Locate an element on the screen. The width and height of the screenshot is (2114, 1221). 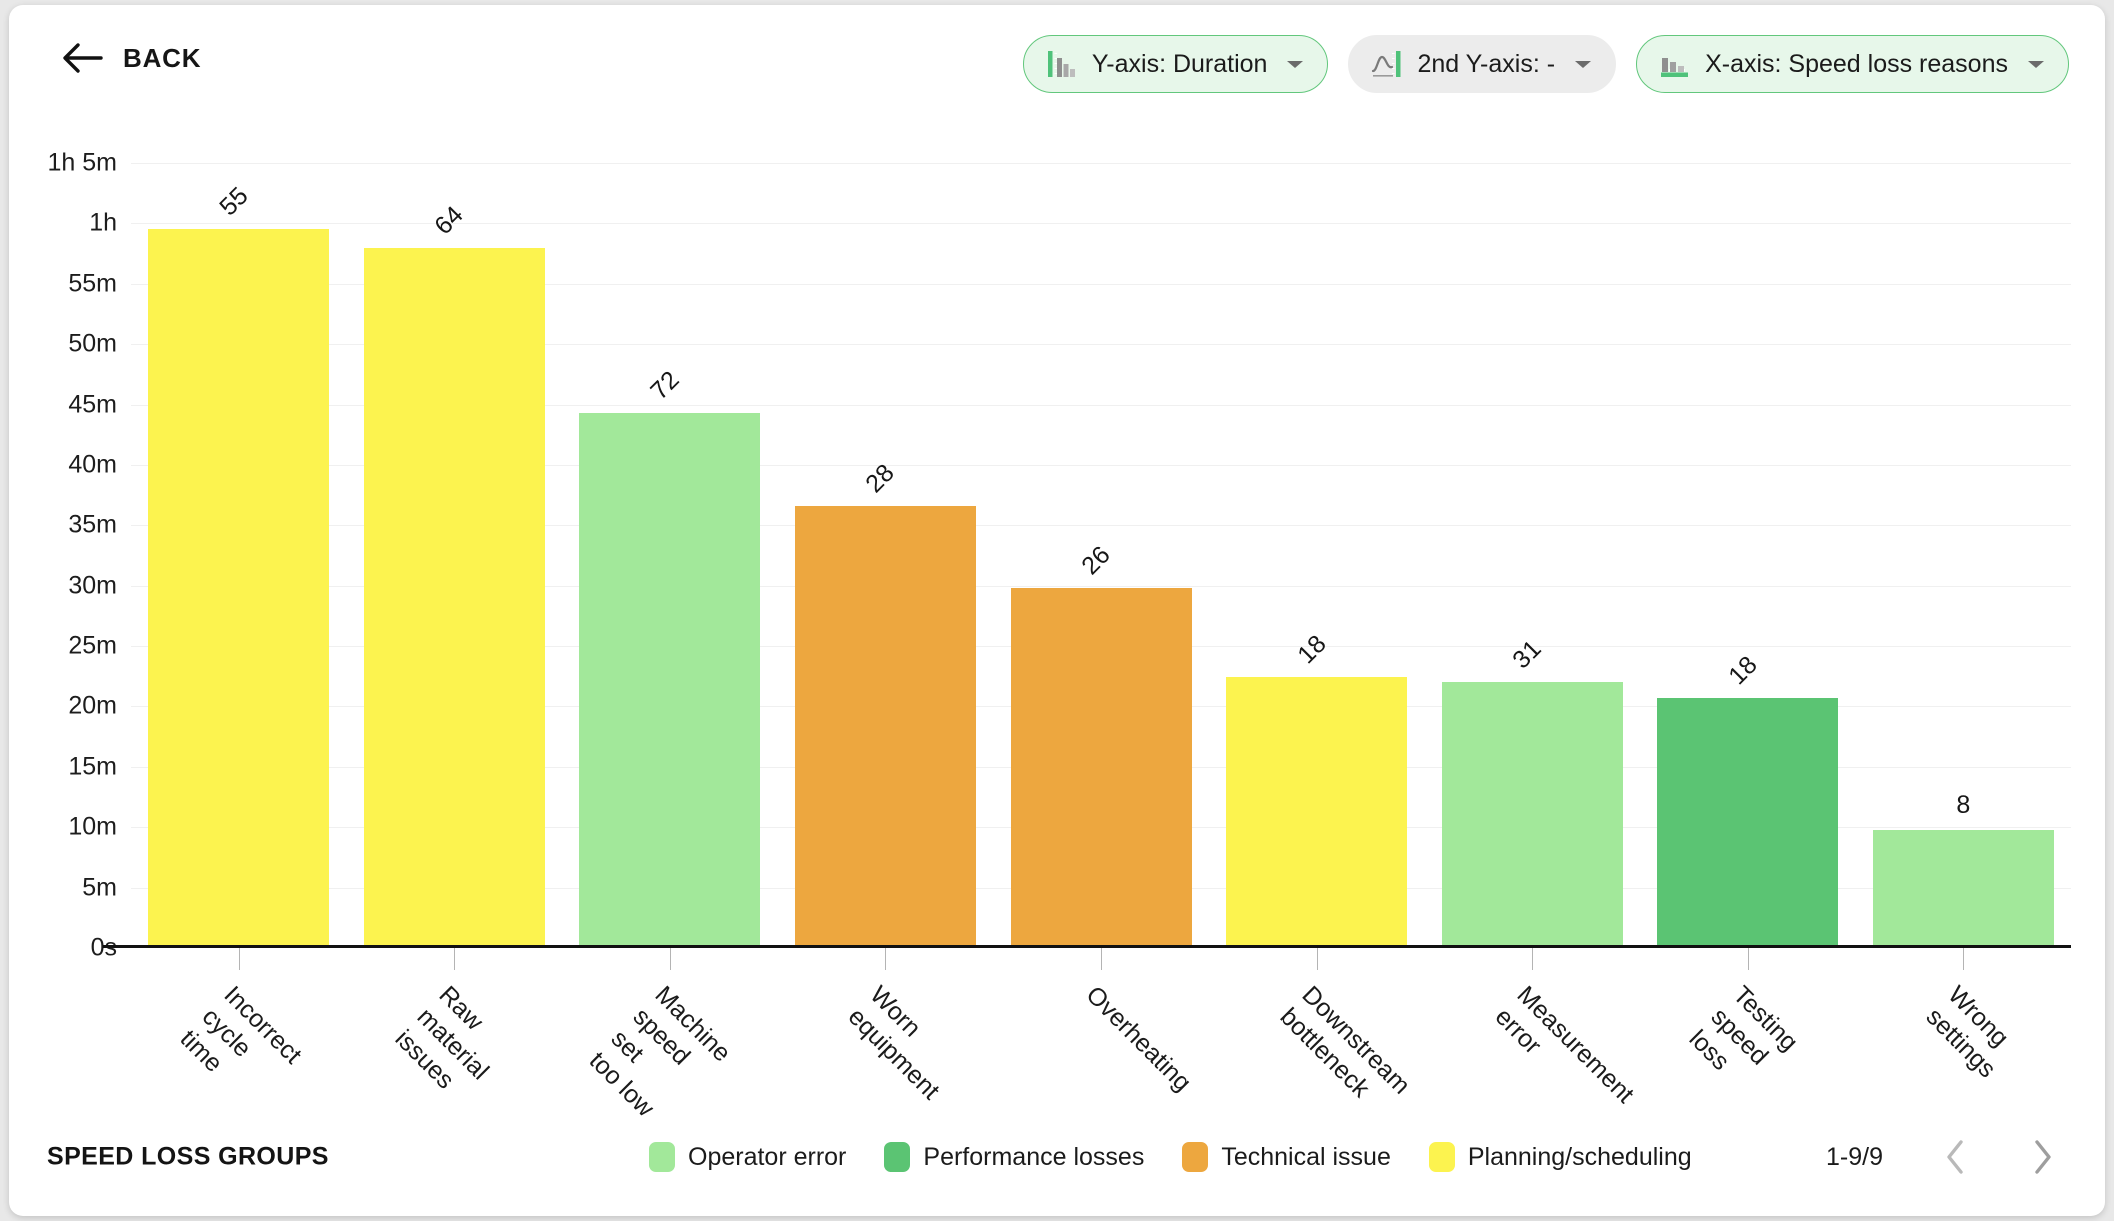
back-button: BACK is located at coordinates (131, 58).